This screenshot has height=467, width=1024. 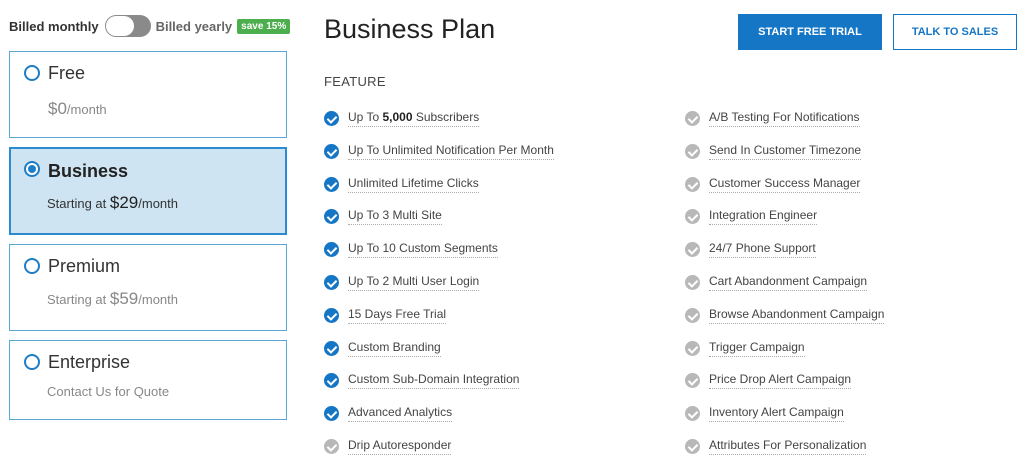 I want to click on plan-price: $0/month, so click(x=77, y=109).